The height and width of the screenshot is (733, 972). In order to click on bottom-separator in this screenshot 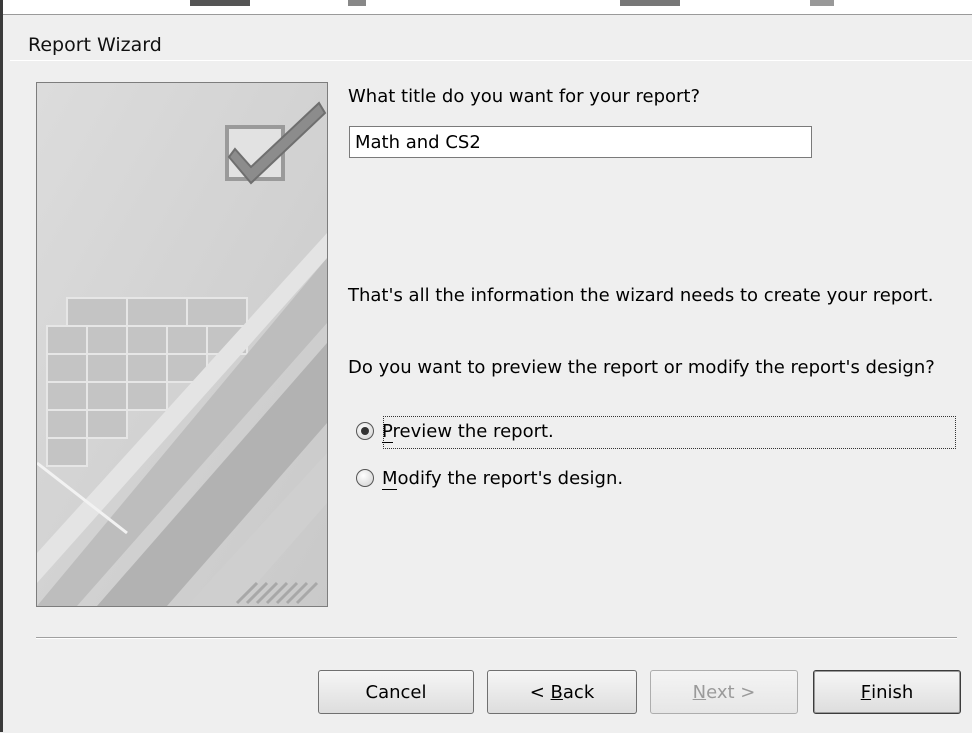, I will do `click(496, 638)`.